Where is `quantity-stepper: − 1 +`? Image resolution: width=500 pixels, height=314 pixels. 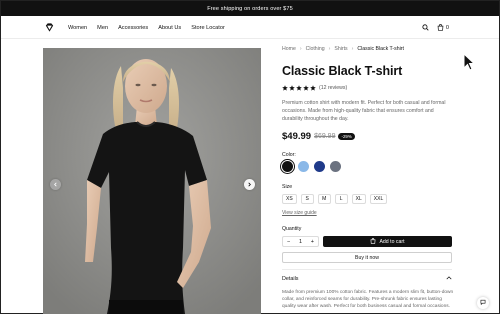
quantity-stepper: − 1 + is located at coordinates (300, 241).